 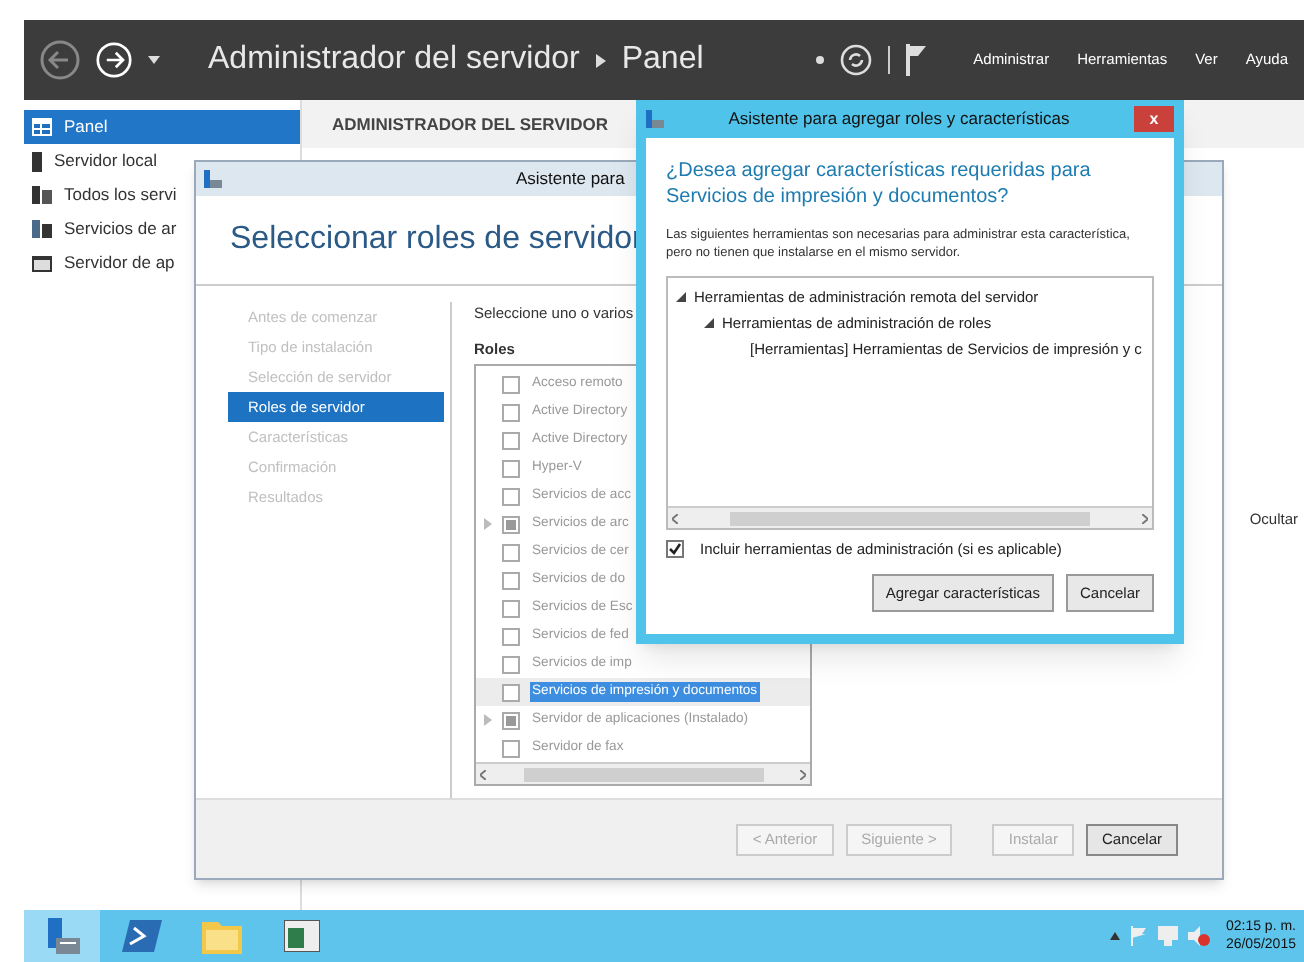 I want to click on dialog-title: Asistente para agregar roles y características, so click(x=899, y=119).